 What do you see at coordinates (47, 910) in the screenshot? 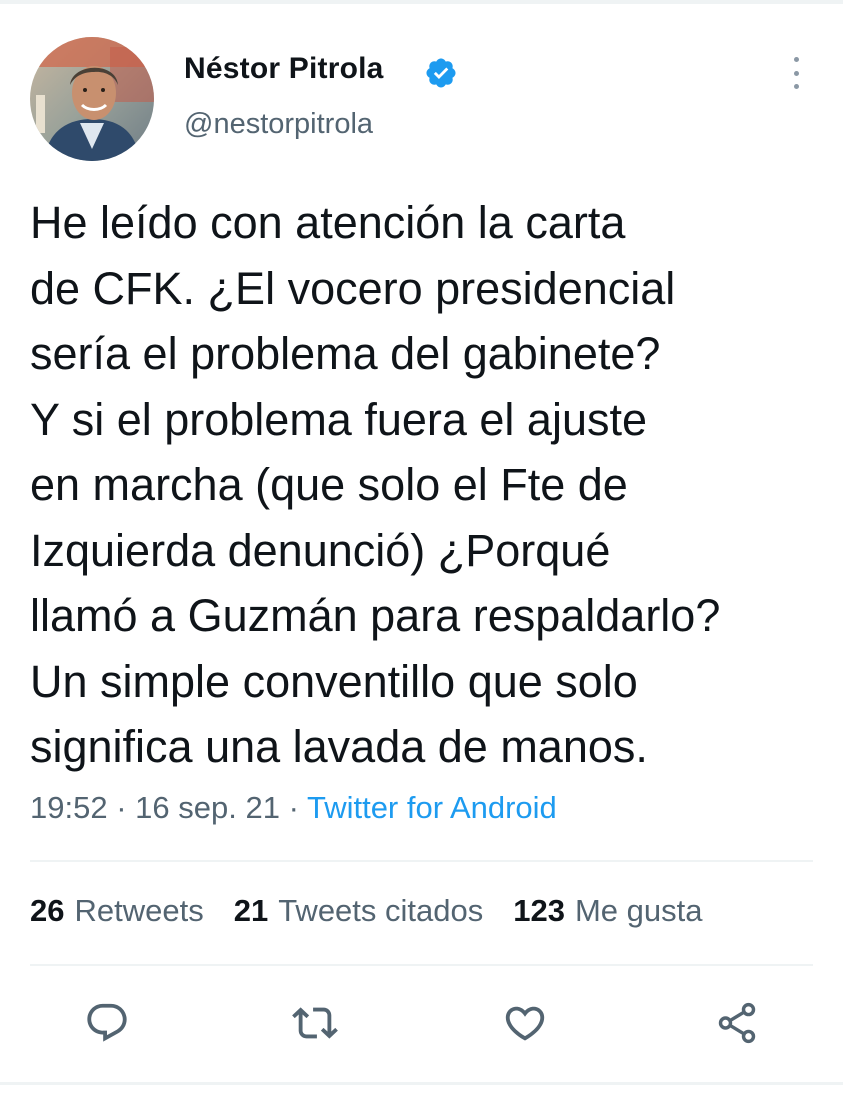
I see `retweets-count: 26` at bounding box center [47, 910].